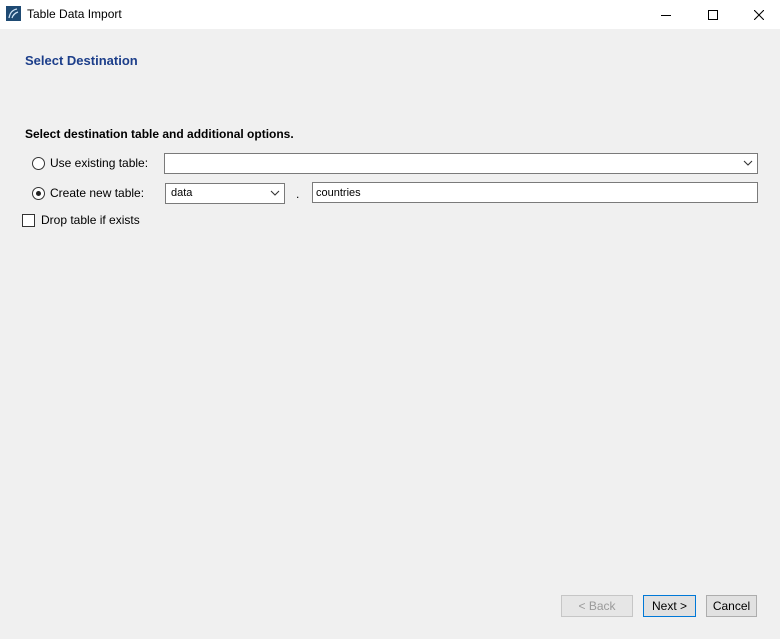 This screenshot has height=639, width=780. I want to click on close-icon, so click(759, 14).